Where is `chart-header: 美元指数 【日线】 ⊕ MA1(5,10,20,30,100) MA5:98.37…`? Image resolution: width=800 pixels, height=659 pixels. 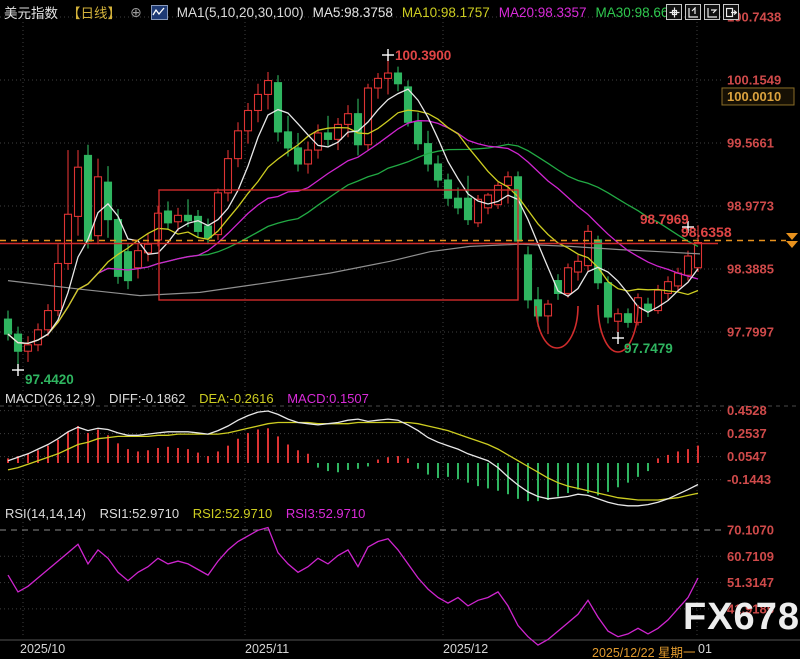 chart-header: 美元指数 【日线】 ⊕ MA1(5,10,20,30,100) MA5:98.37… is located at coordinates (340, 12).